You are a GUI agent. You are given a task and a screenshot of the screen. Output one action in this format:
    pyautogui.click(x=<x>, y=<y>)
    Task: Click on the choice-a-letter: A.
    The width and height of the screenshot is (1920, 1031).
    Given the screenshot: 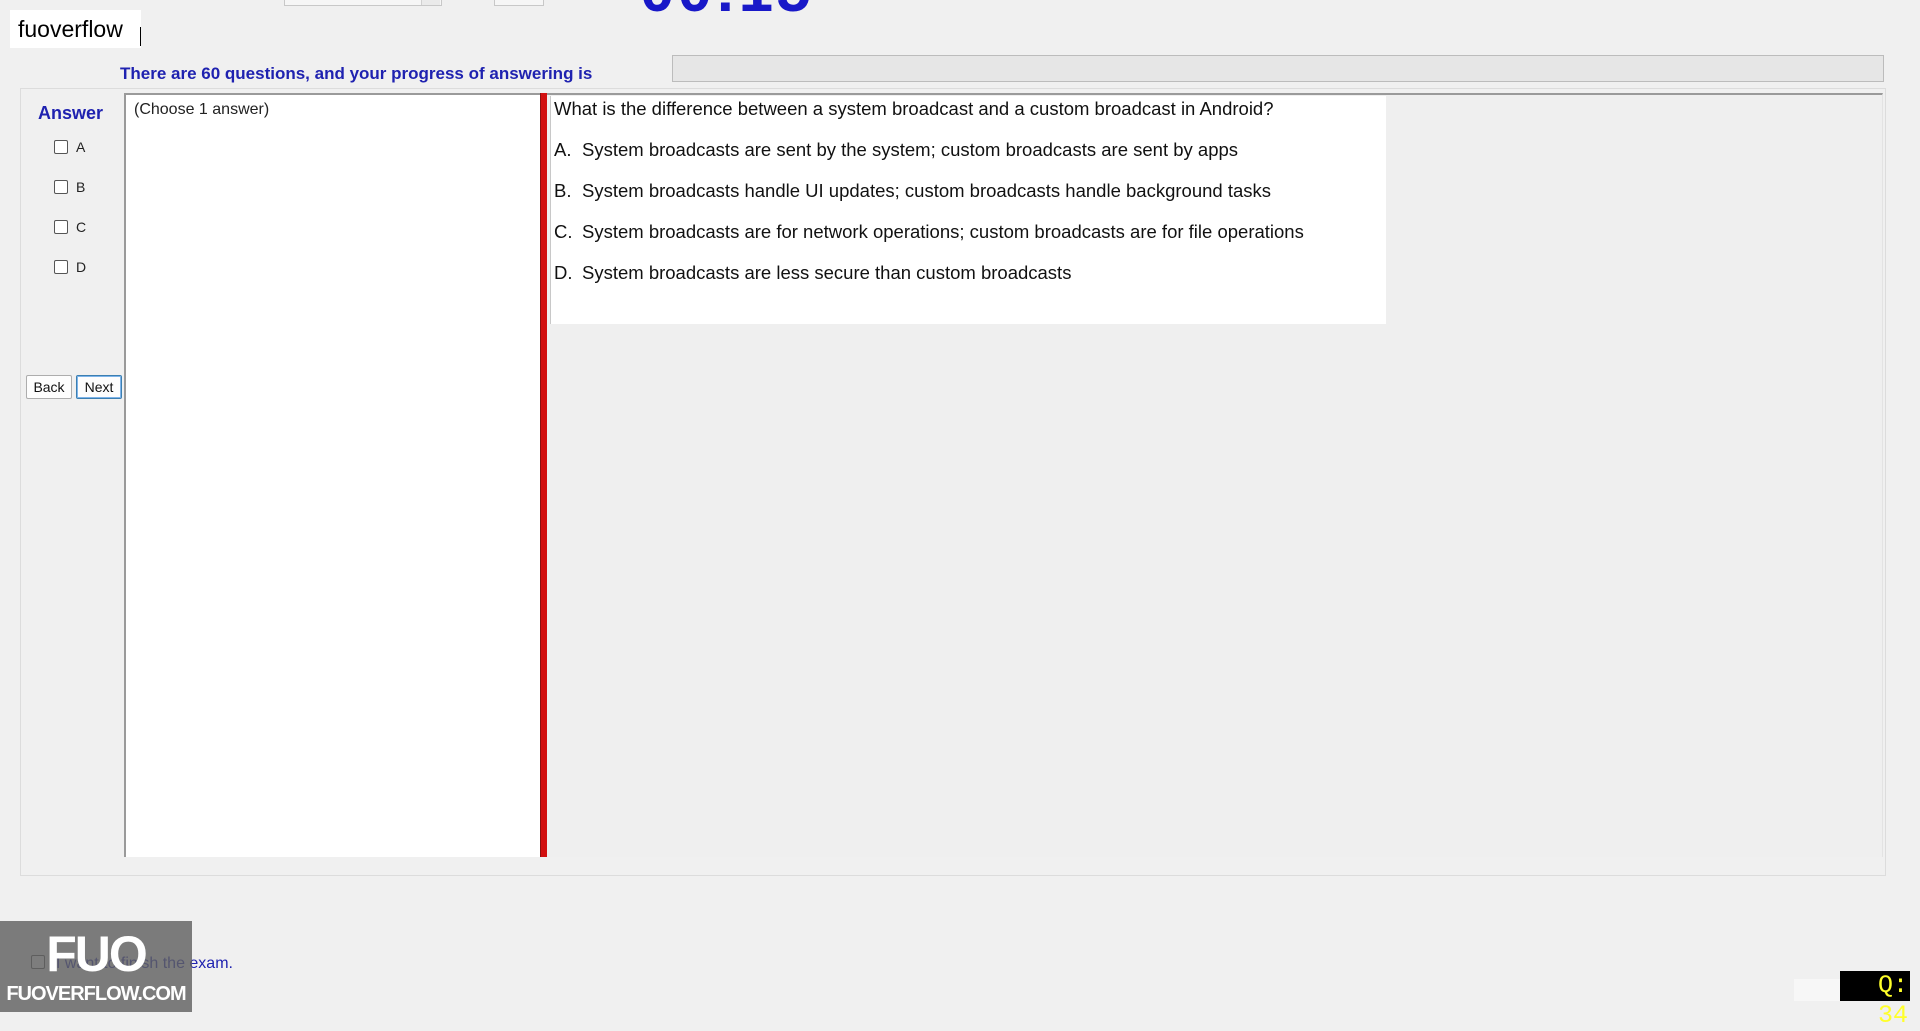 What is the action you would take?
    pyautogui.click(x=563, y=149)
    